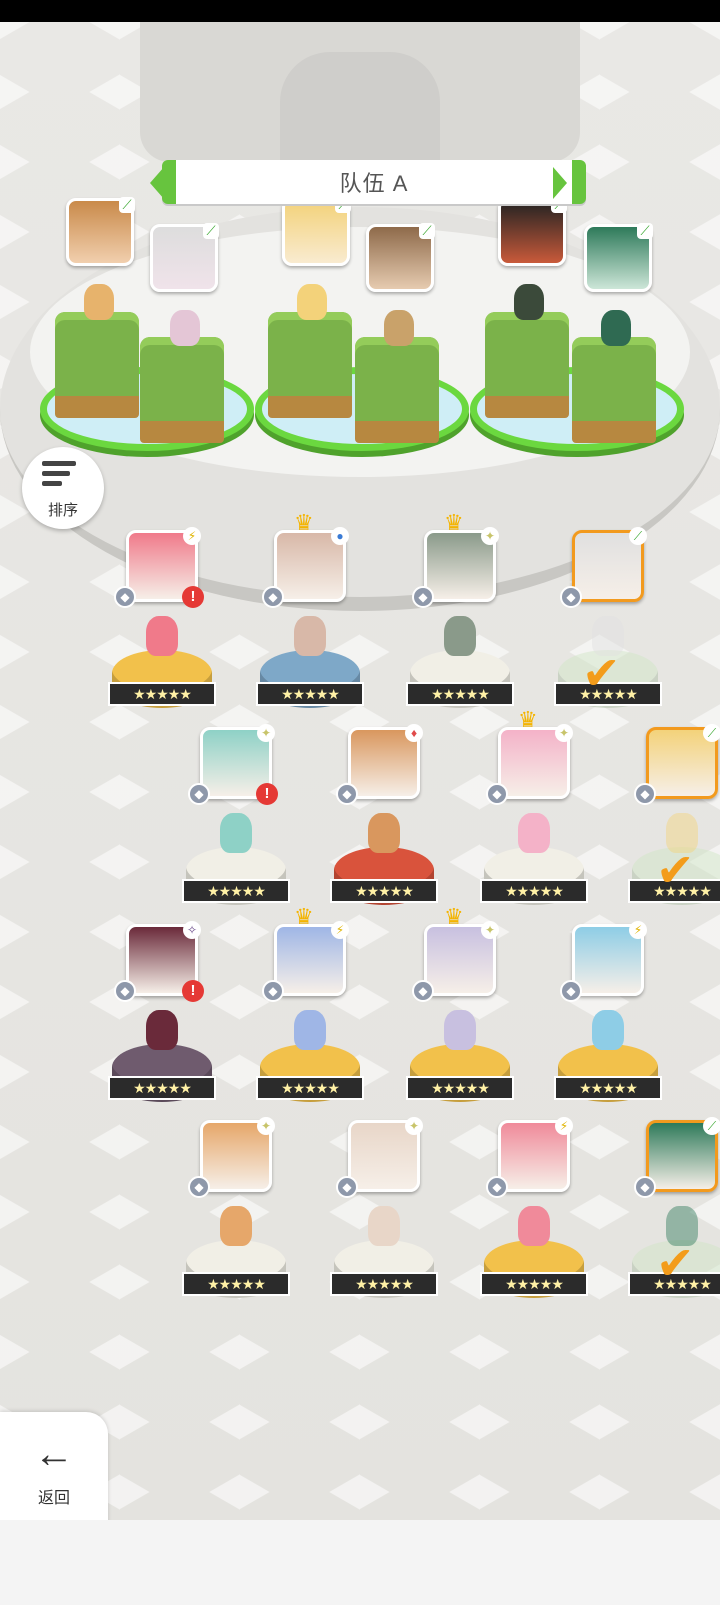  Describe the element at coordinates (560, 183) in the screenshot. I see `next-team-chevron-icon` at that location.